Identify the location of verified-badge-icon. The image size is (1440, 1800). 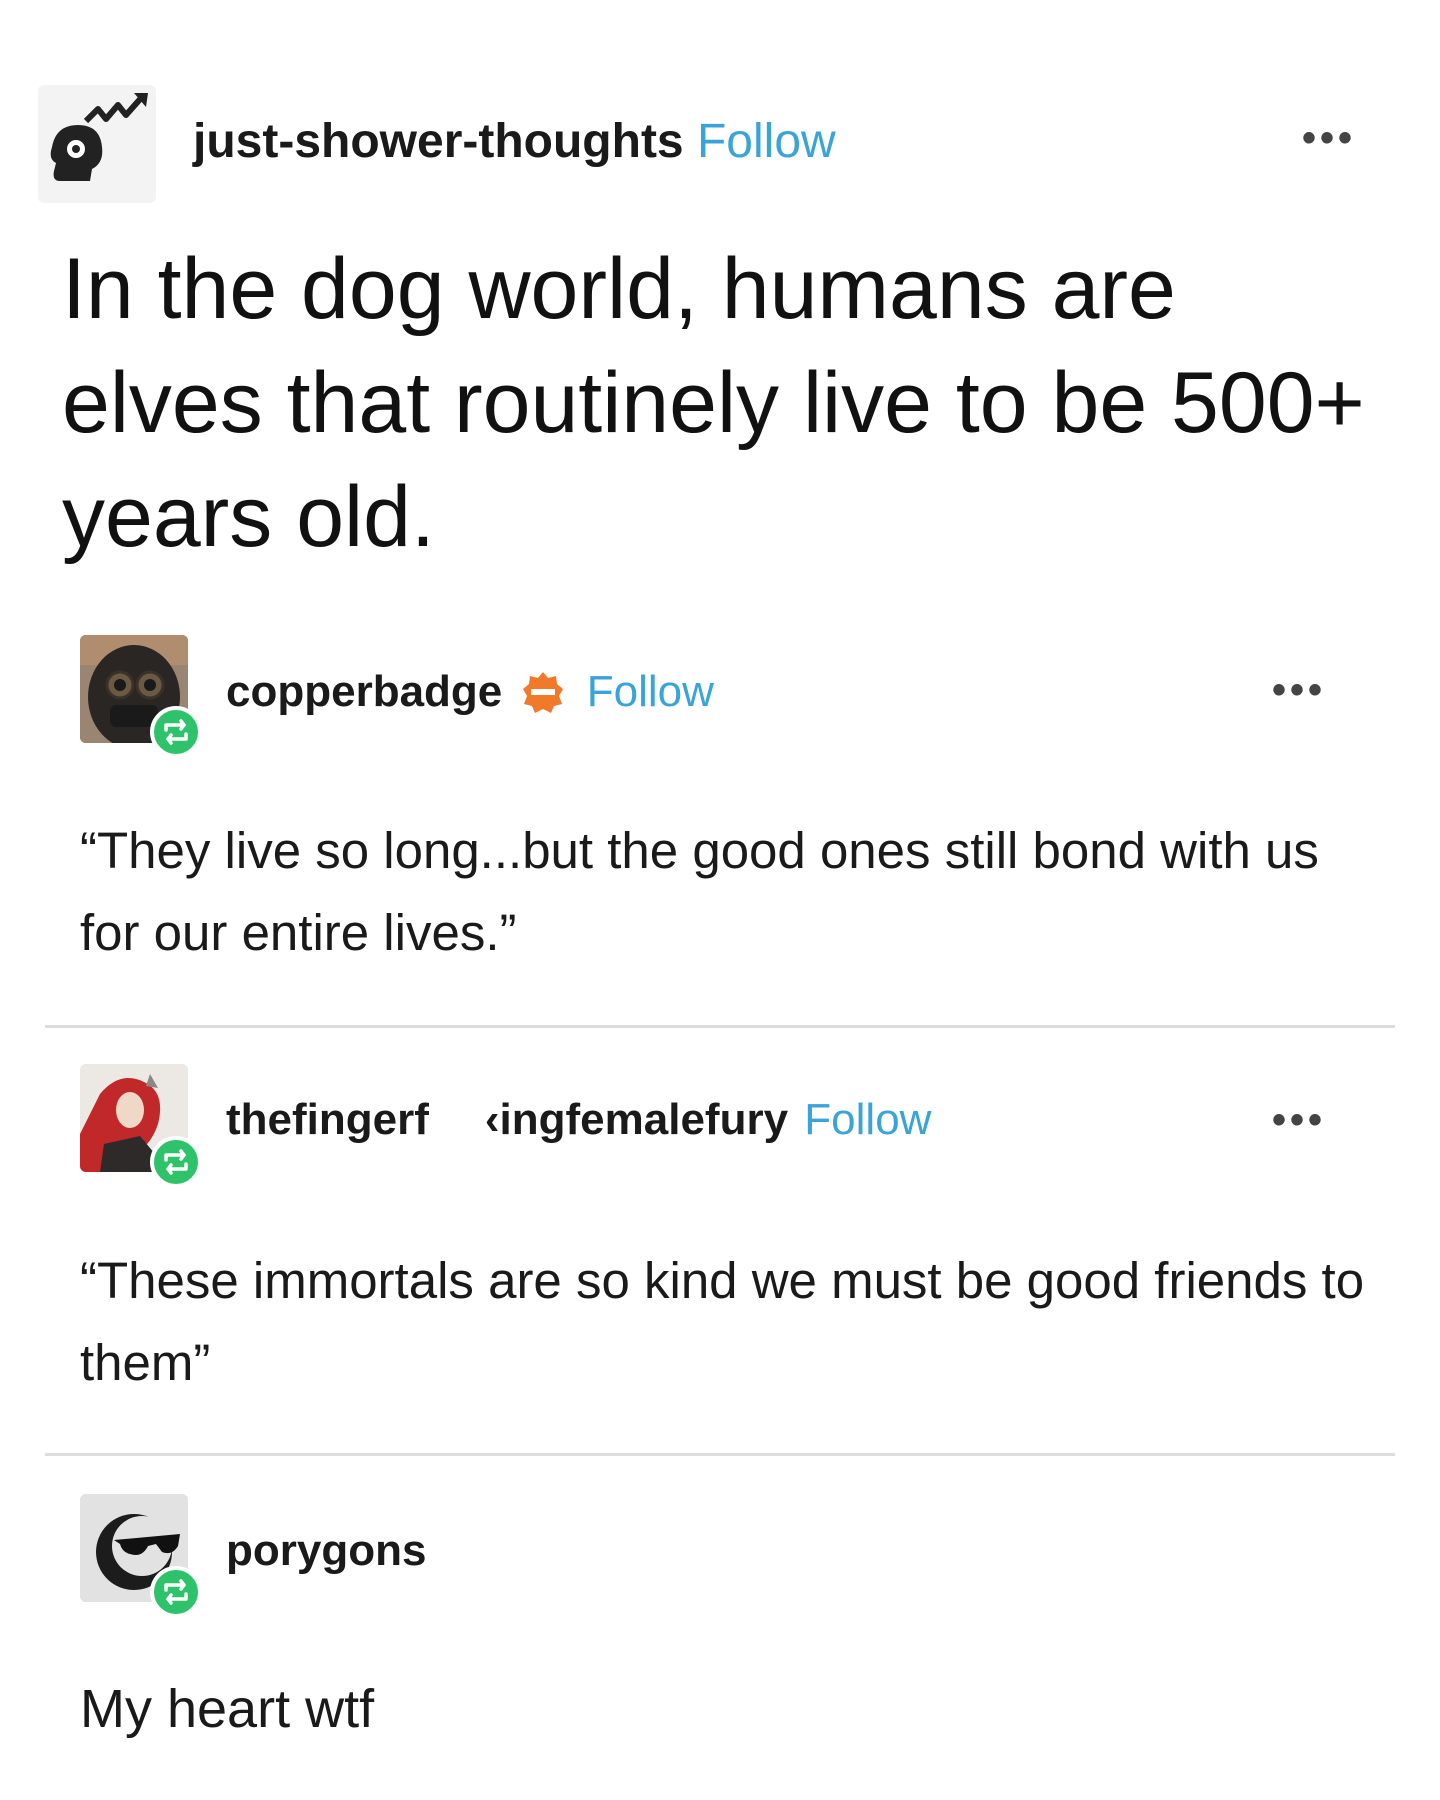
(542, 692).